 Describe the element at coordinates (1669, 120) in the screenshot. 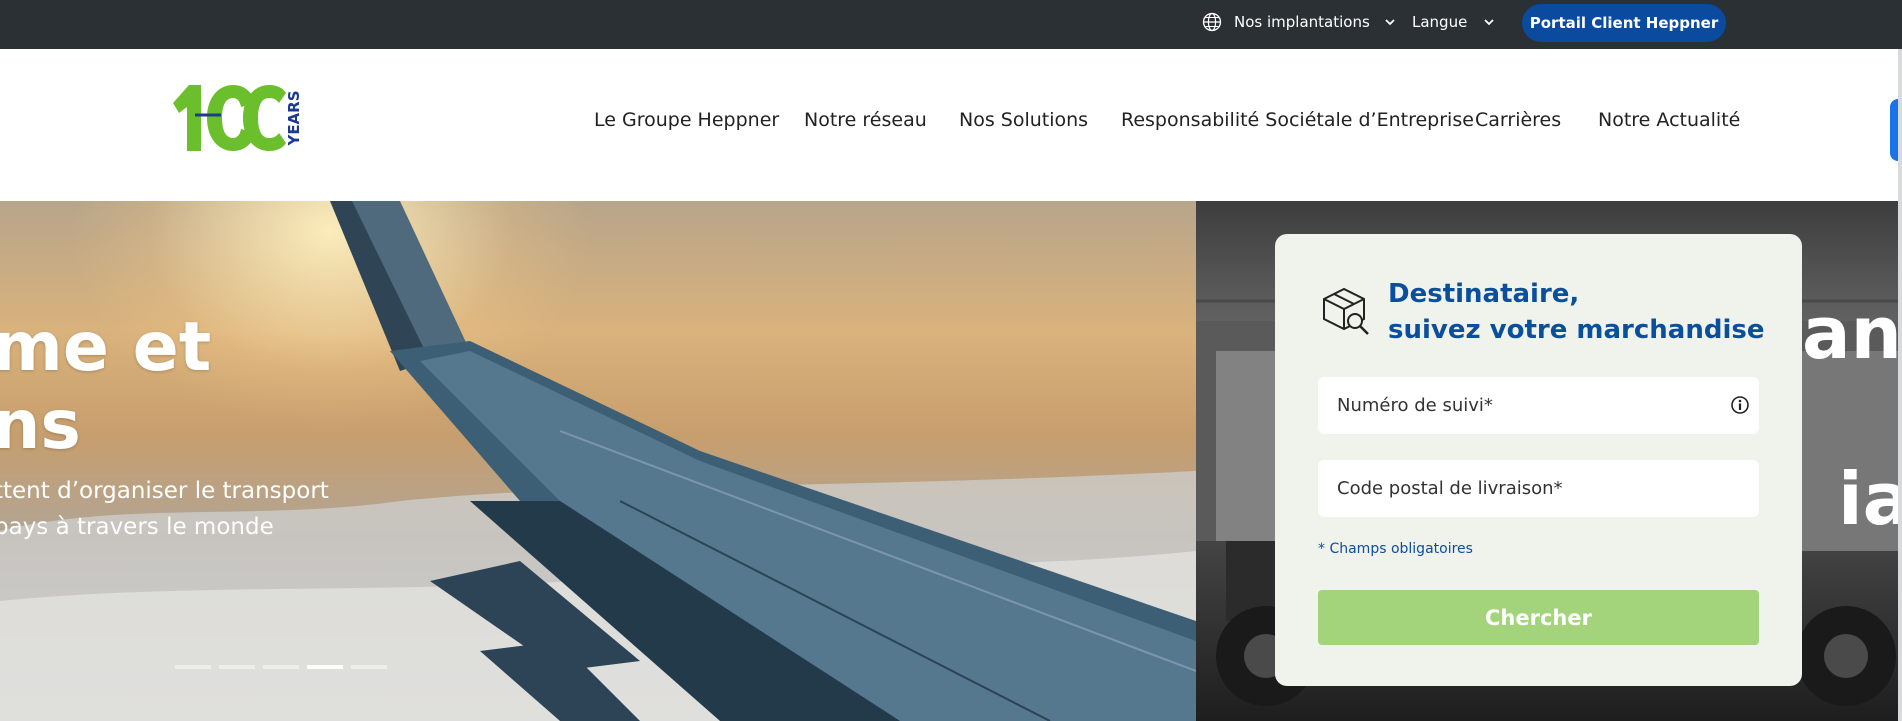

I see `nav-notre-actualite: Notre Actualité` at that location.